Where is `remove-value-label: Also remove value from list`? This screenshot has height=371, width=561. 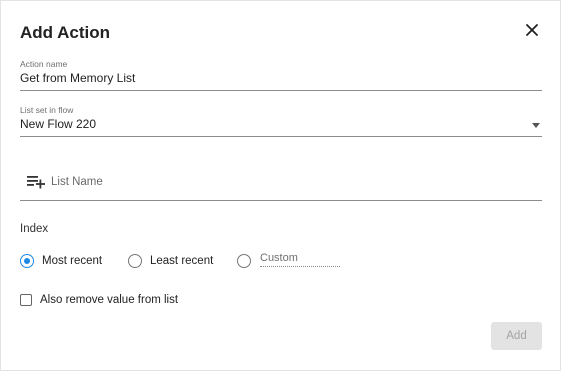 remove-value-label: Also remove value from list is located at coordinates (109, 300).